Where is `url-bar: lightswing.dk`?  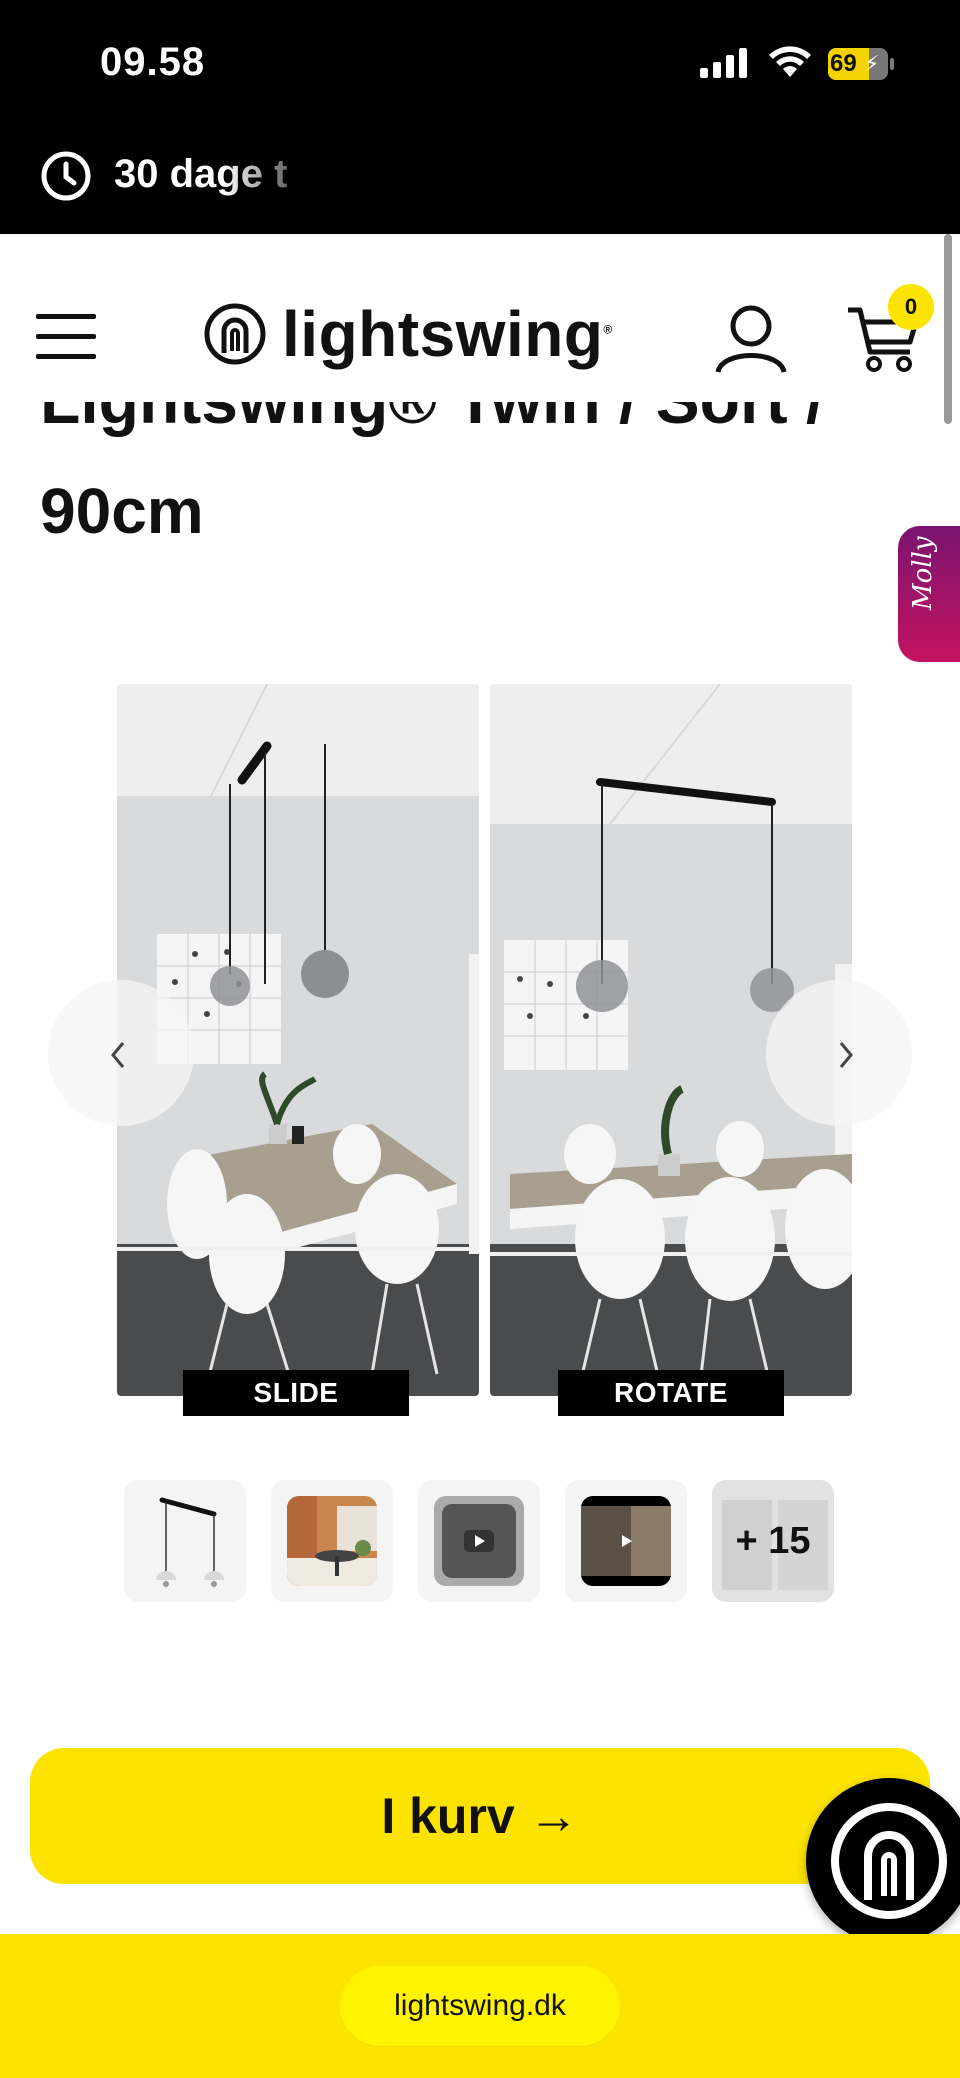 url-bar: lightswing.dk is located at coordinates (480, 2006).